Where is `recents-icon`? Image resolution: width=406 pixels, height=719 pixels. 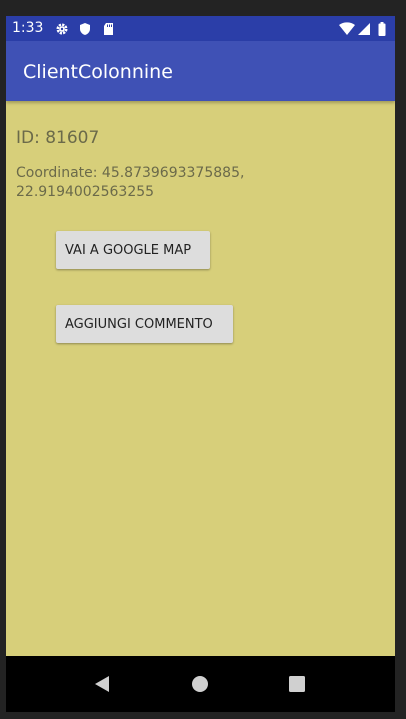
recents-icon is located at coordinates (297, 684).